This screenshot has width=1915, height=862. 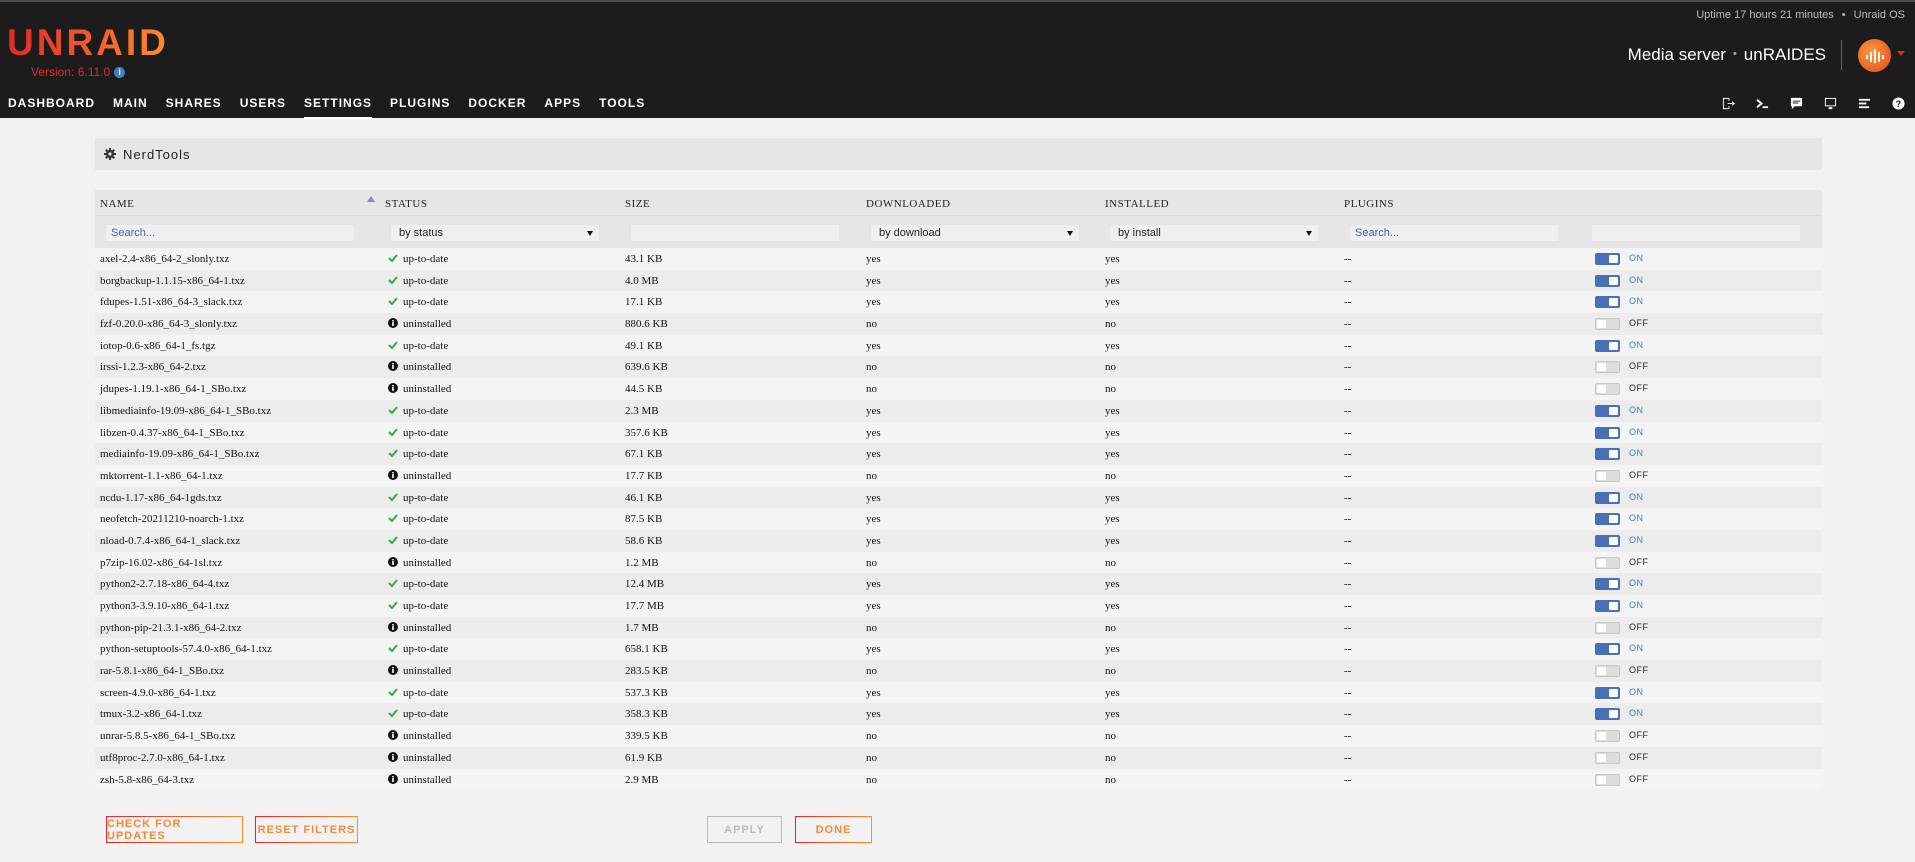 What do you see at coordinates (1864, 103) in the screenshot?
I see `log-icon` at bounding box center [1864, 103].